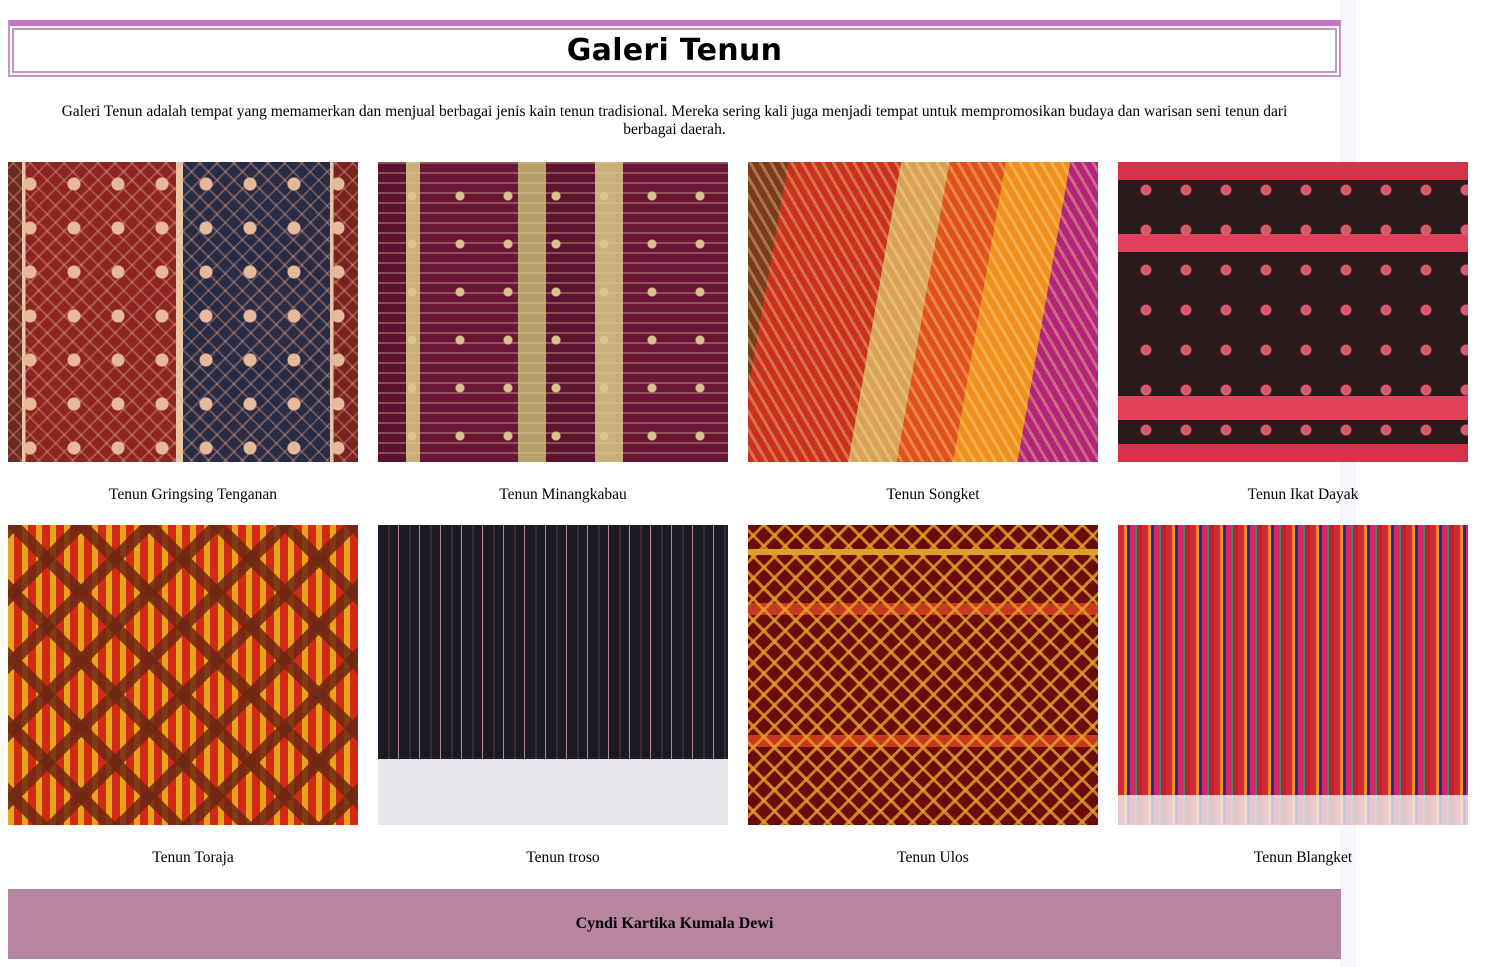 This screenshot has height=967, width=1488. Describe the element at coordinates (563, 857) in the screenshot. I see `gallery-caption: Tenun troso` at that location.